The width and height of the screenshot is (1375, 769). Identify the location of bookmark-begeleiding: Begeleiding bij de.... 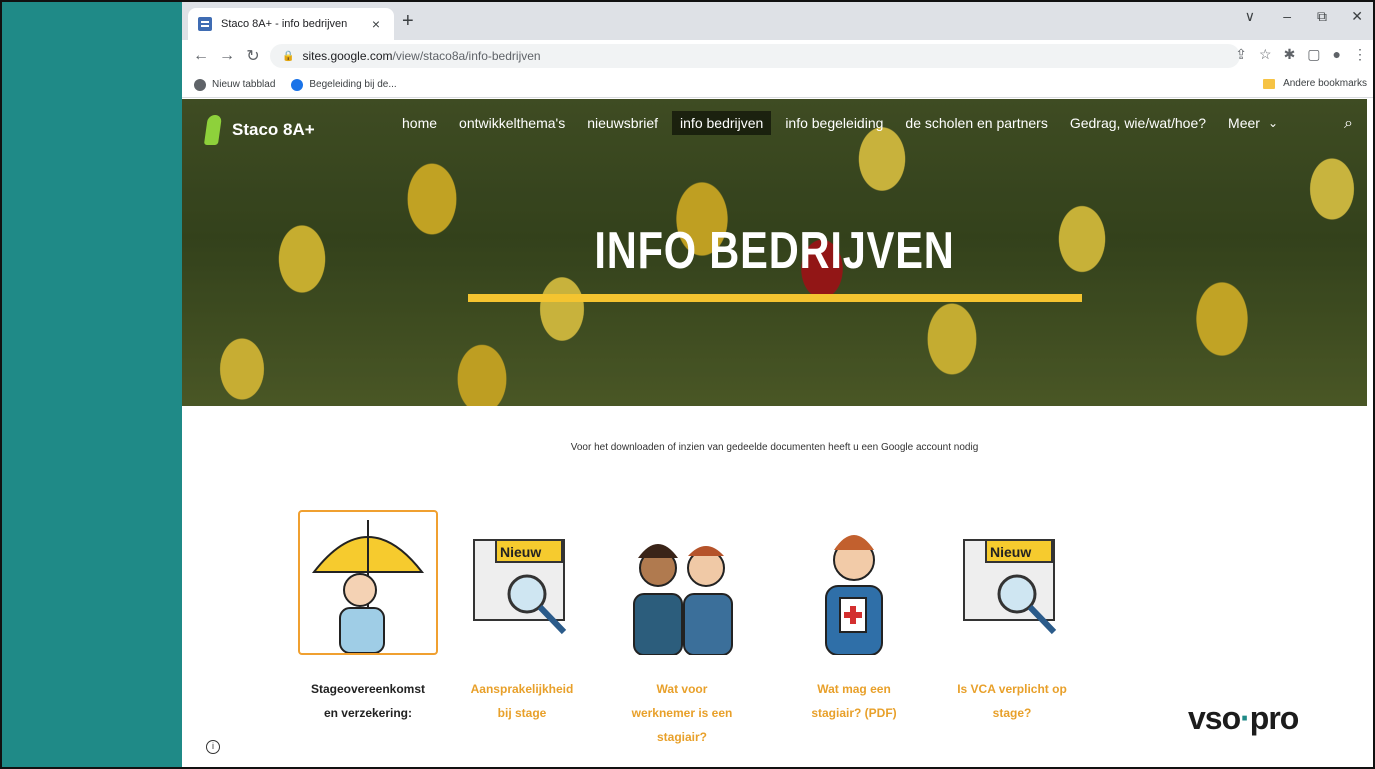
(344, 84).